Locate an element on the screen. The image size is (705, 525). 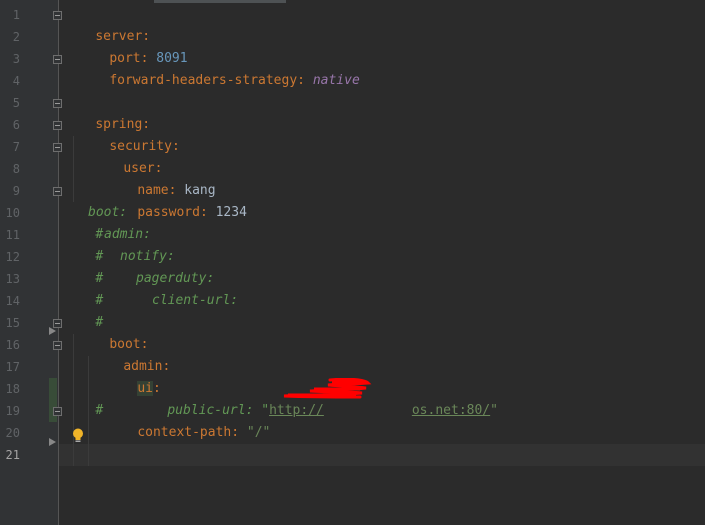
comment-text: boot: is located at coordinates (108, 212).